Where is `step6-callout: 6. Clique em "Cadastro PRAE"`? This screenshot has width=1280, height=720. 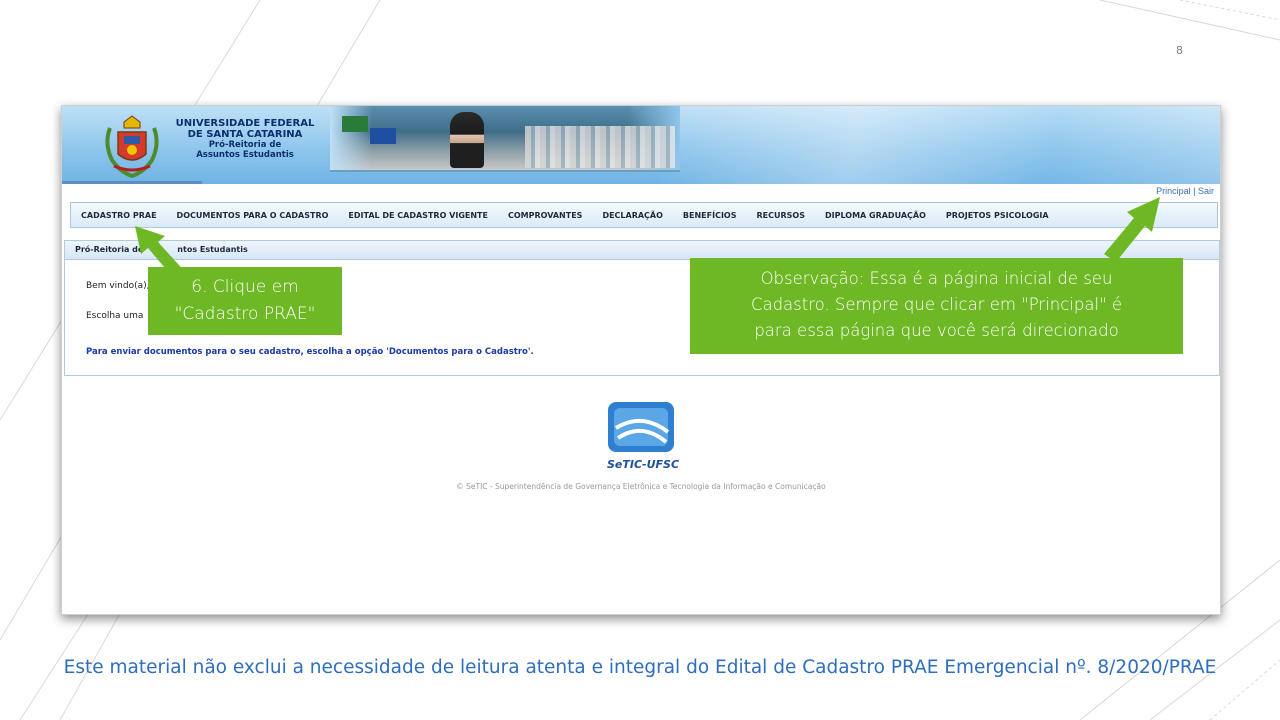
step6-callout: 6. Clique em "Cadastro PRAE" is located at coordinates (245, 301).